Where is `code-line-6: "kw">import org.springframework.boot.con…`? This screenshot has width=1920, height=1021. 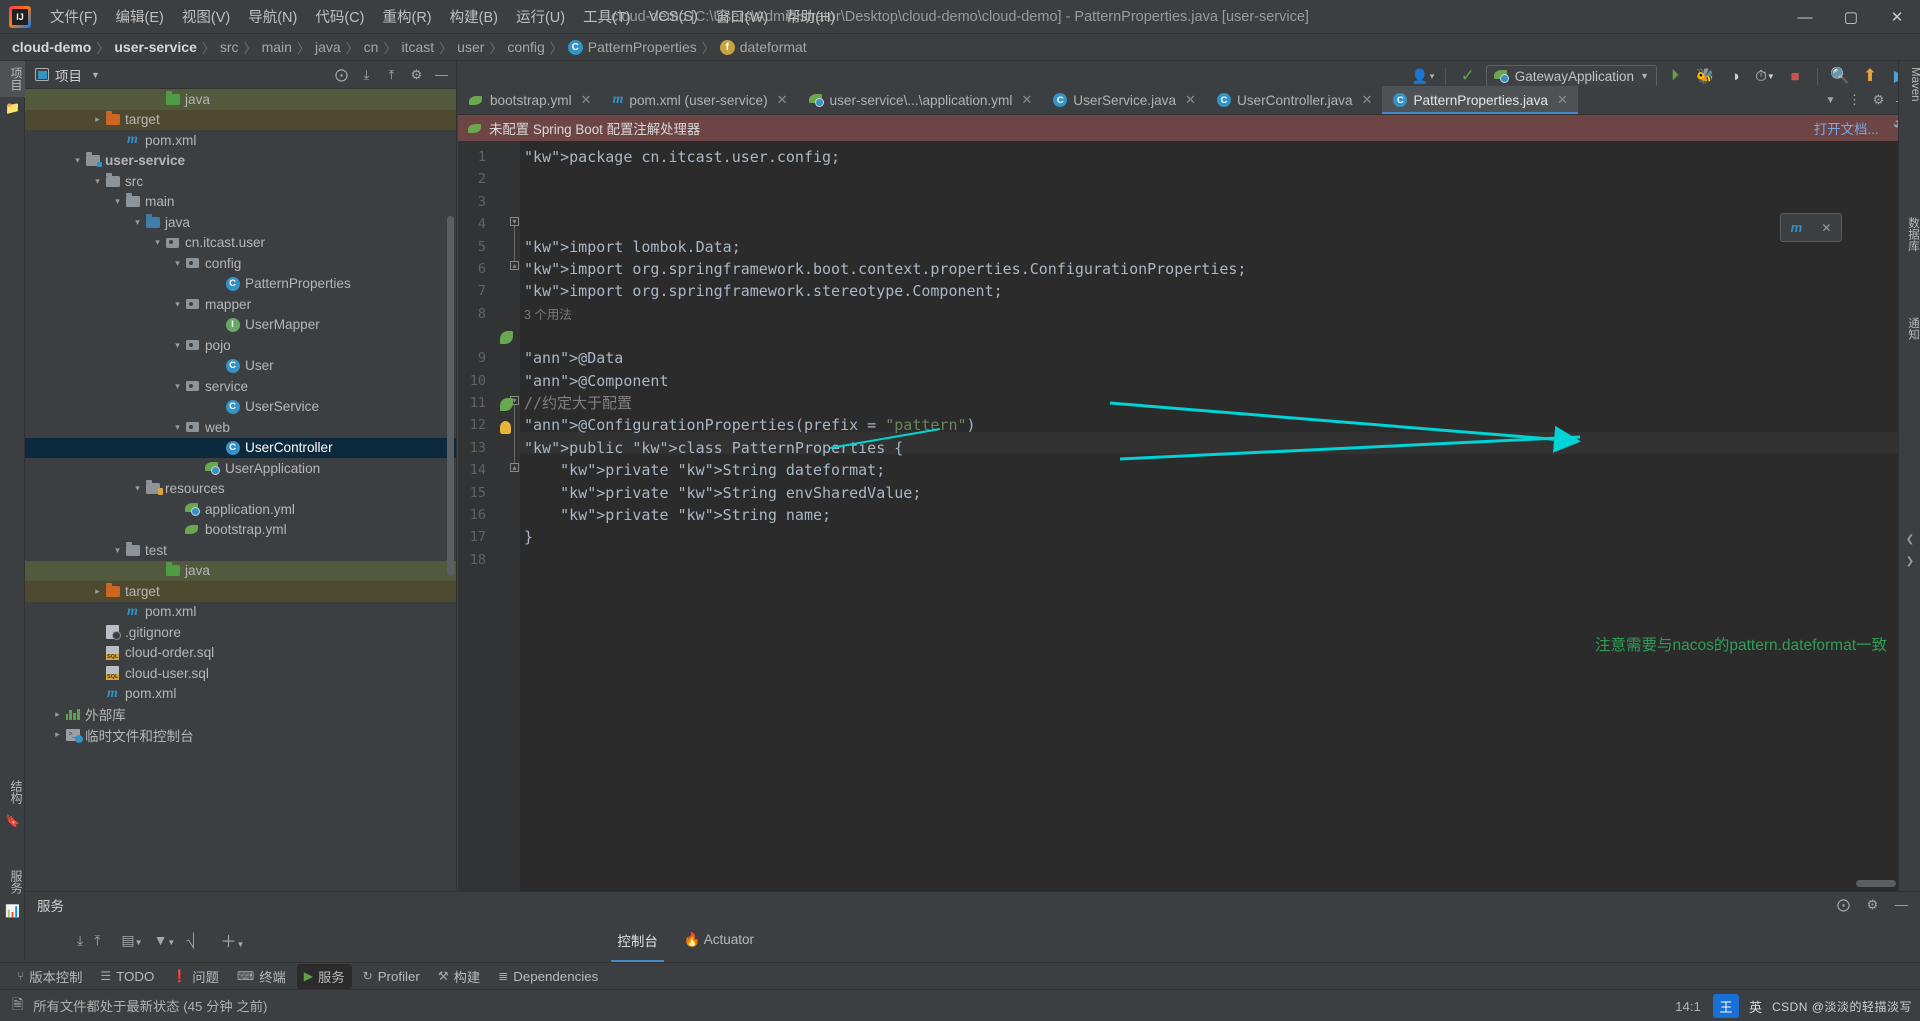 code-line-6: "kw">import org.springframework.boot.con… is located at coordinates (885, 269).